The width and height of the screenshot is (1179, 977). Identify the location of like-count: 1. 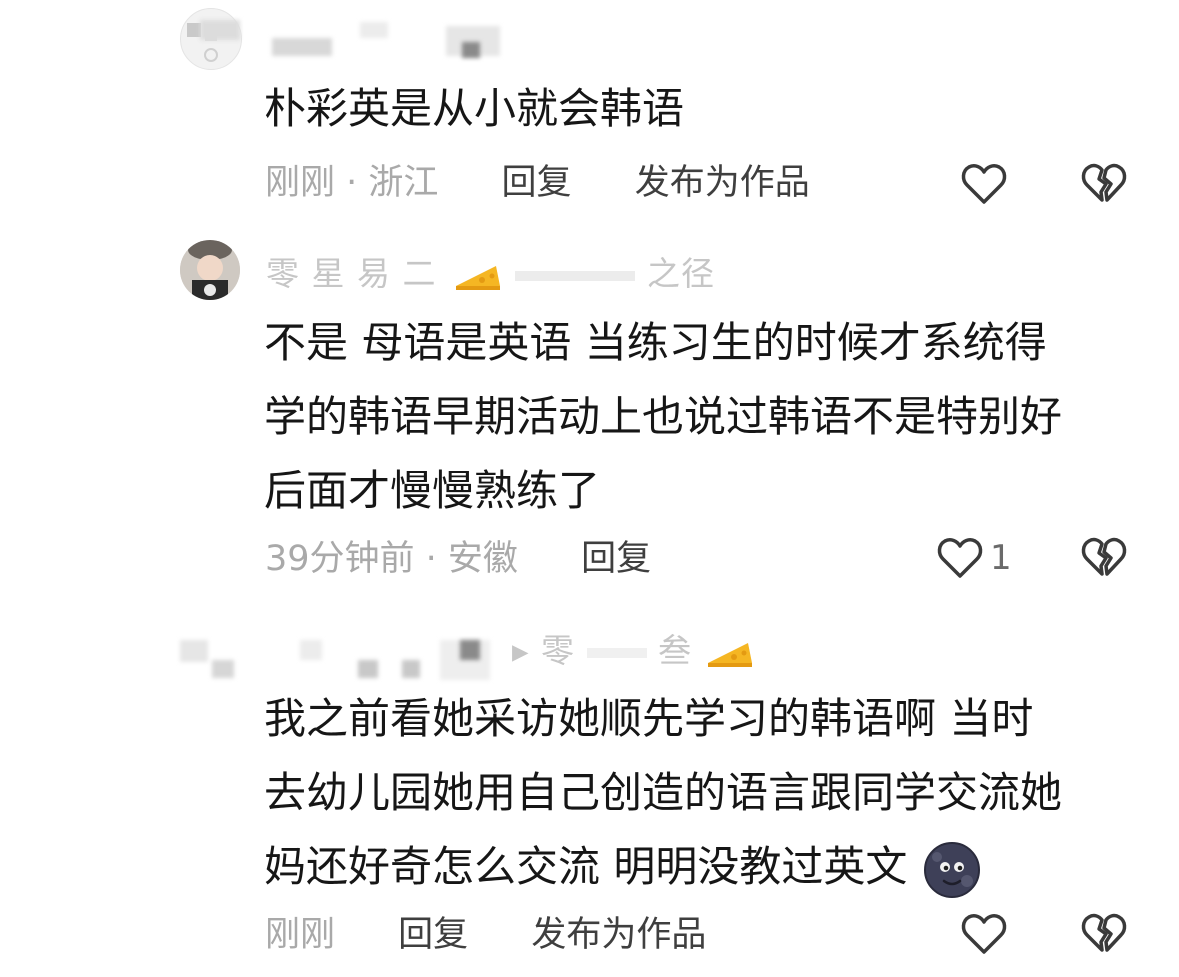
(1001, 558).